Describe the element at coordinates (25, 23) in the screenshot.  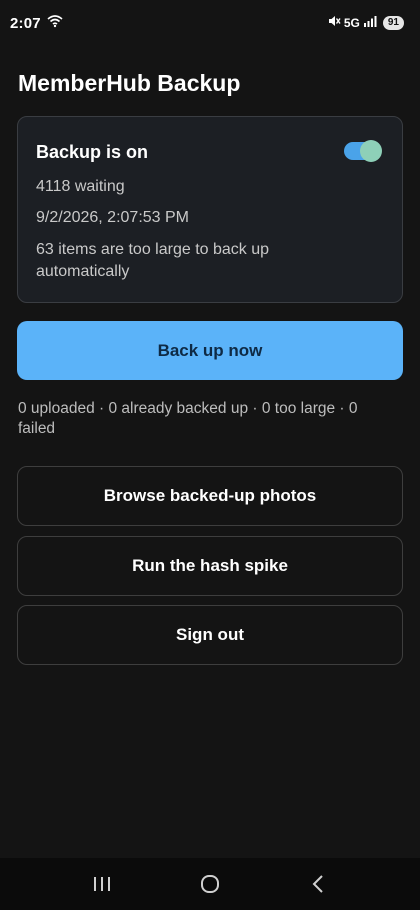
I see `clock: 2:07` at that location.